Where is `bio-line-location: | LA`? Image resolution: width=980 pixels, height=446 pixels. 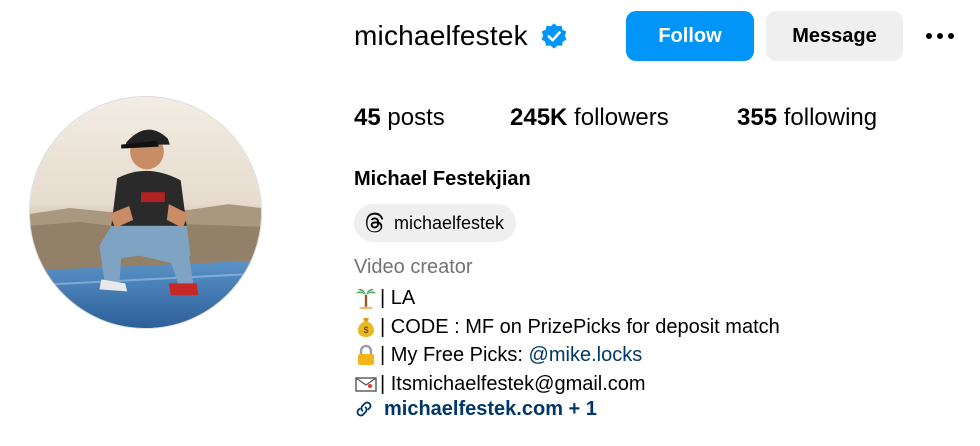 bio-line-location: | LA is located at coordinates (567, 298).